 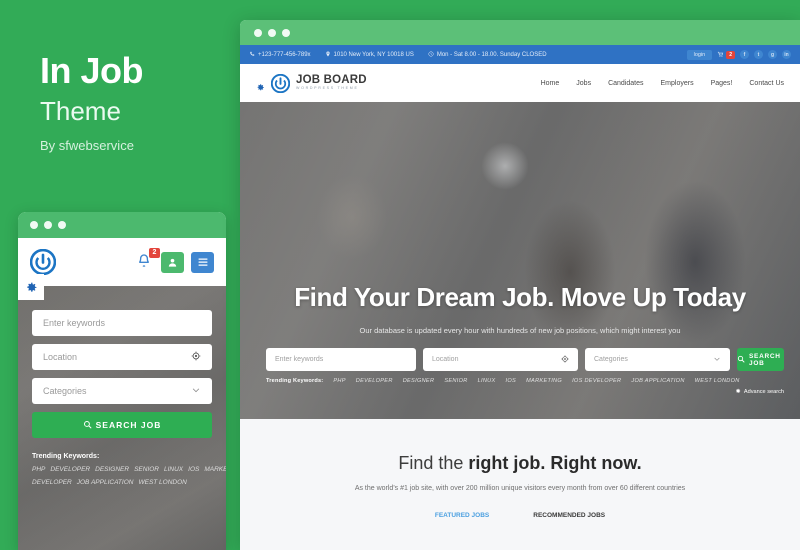 What do you see at coordinates (786, 54) in the screenshot?
I see `linkedin-icon: in` at bounding box center [786, 54].